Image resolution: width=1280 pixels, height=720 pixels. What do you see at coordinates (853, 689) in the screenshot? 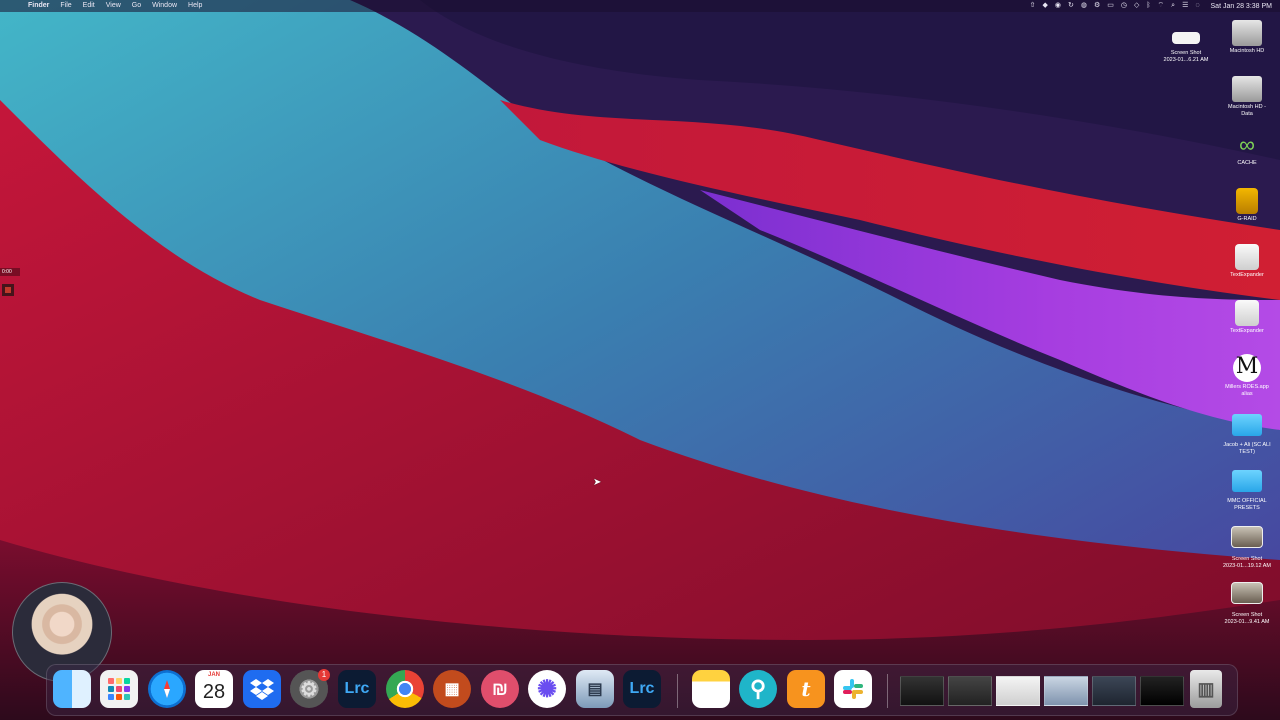
I see `slack-icon` at bounding box center [853, 689].